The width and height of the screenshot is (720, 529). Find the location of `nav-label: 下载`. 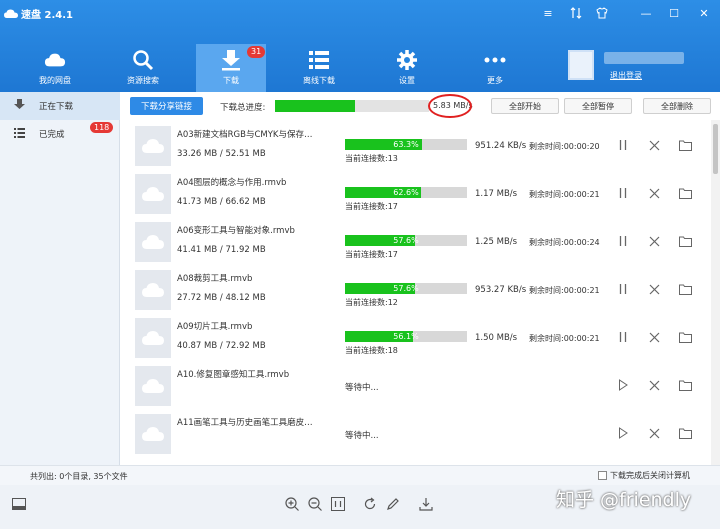

nav-label: 下载 is located at coordinates (231, 80).